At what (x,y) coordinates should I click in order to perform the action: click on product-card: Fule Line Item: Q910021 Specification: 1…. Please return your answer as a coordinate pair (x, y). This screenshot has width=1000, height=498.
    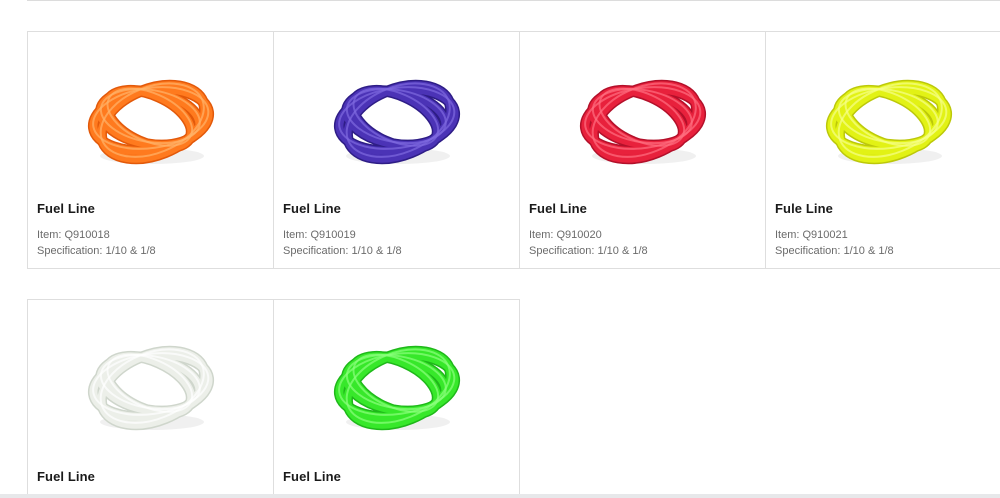
    Looking at the image, I should click on (882, 150).